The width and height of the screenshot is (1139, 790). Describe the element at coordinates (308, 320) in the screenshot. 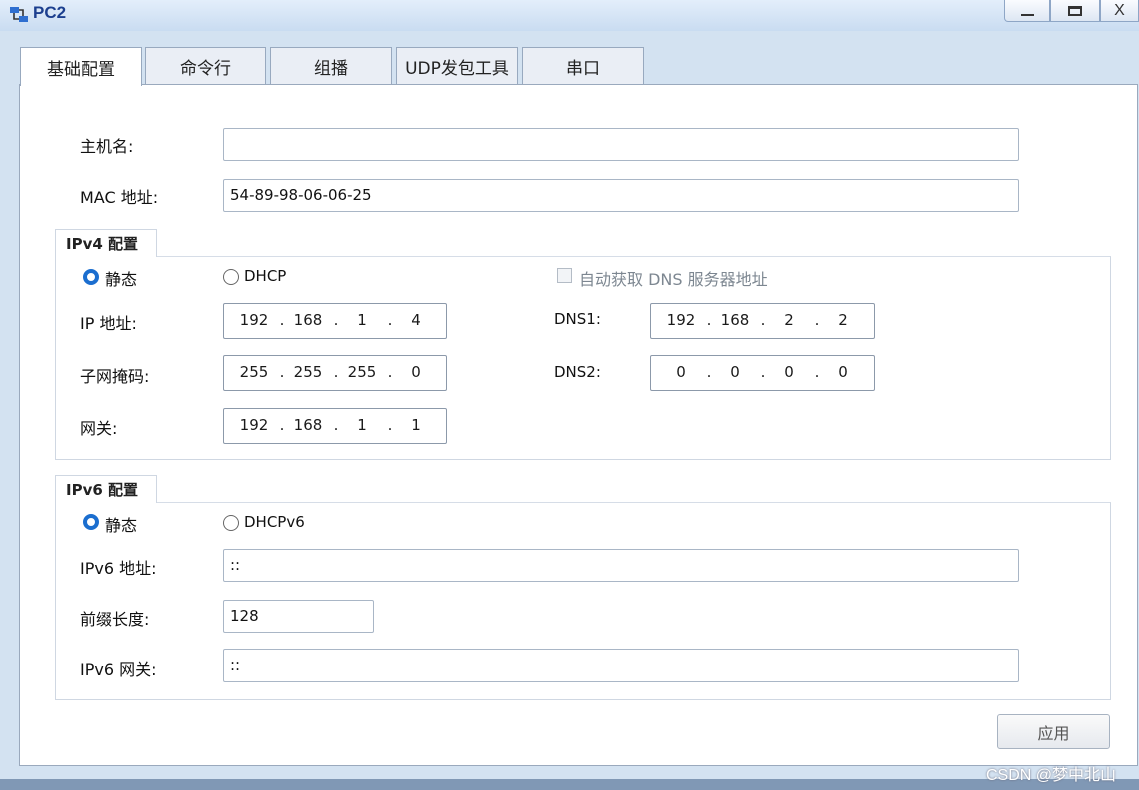

I see `ip-octet-2: 168` at that location.